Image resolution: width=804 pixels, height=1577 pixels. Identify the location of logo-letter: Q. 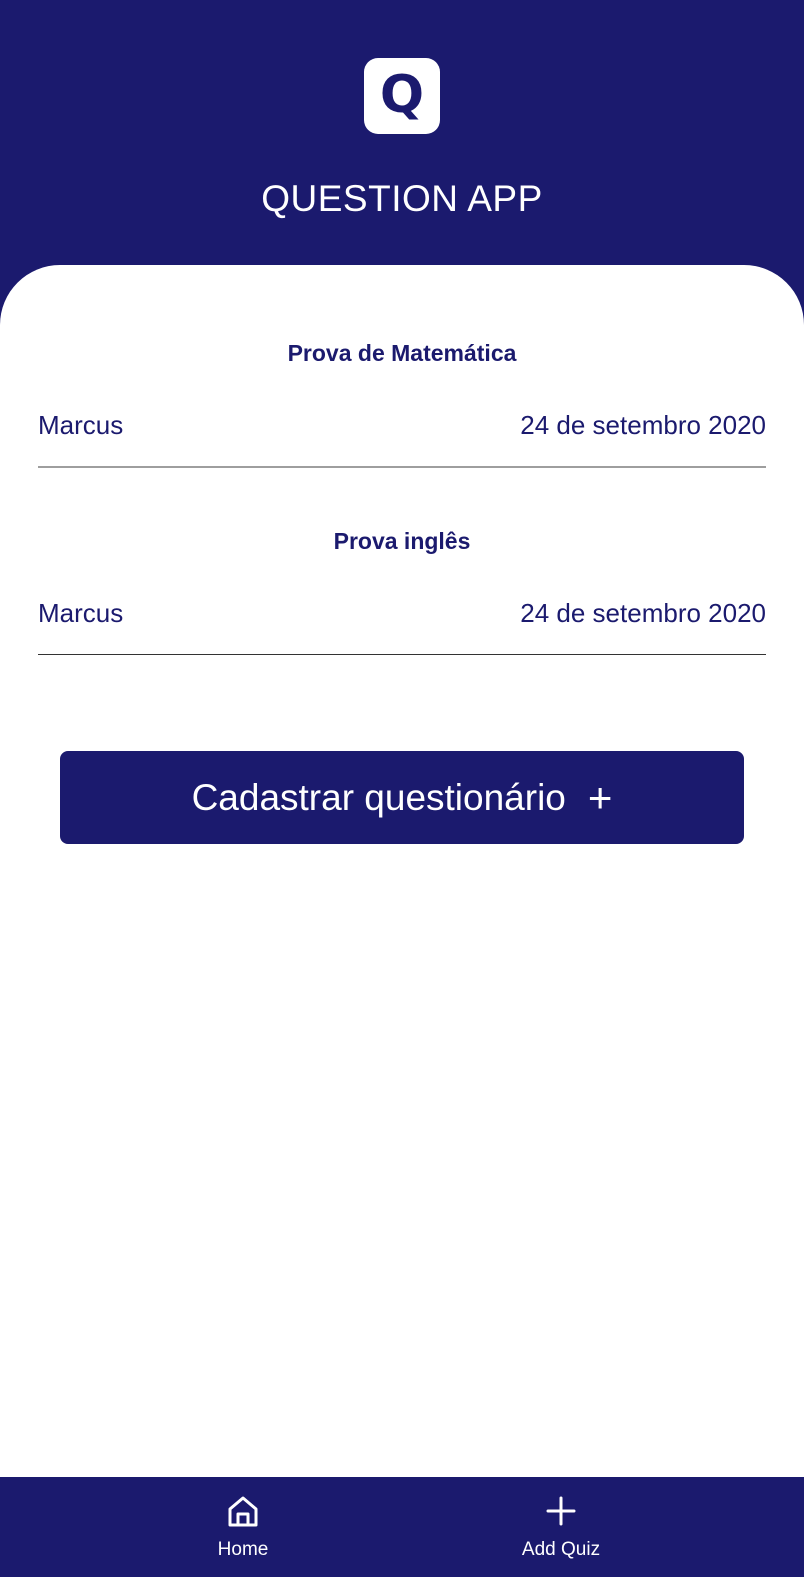
(402, 95).